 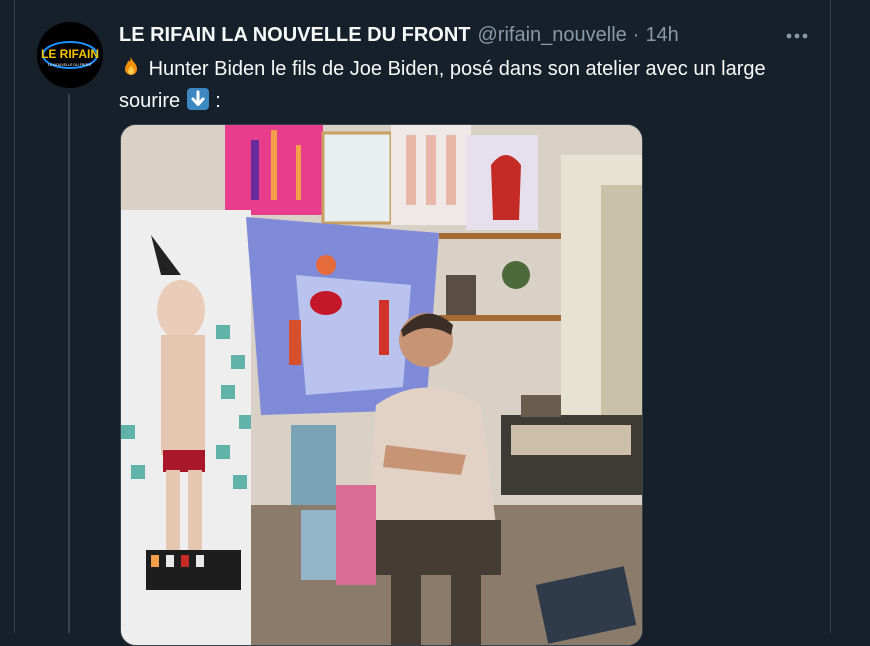 I want to click on avatar-logo: LE RIFAIN LA NOUVELLE DU FRONT, so click(x=70, y=55).